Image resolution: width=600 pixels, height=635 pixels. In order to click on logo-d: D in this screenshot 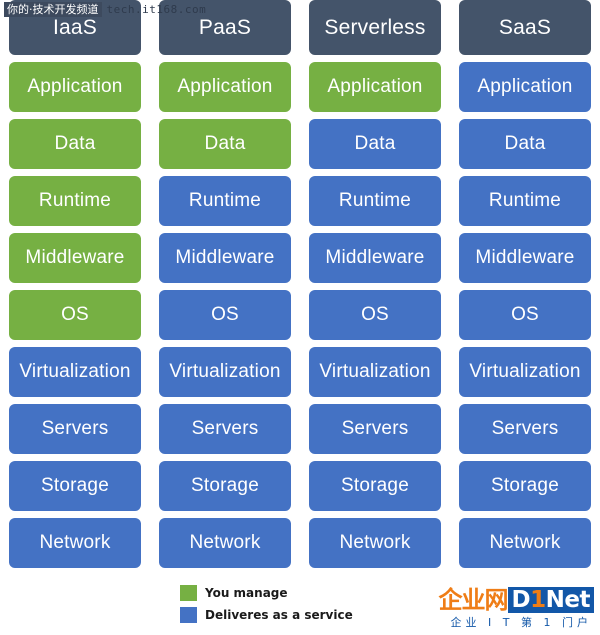, I will do `click(521, 600)`.